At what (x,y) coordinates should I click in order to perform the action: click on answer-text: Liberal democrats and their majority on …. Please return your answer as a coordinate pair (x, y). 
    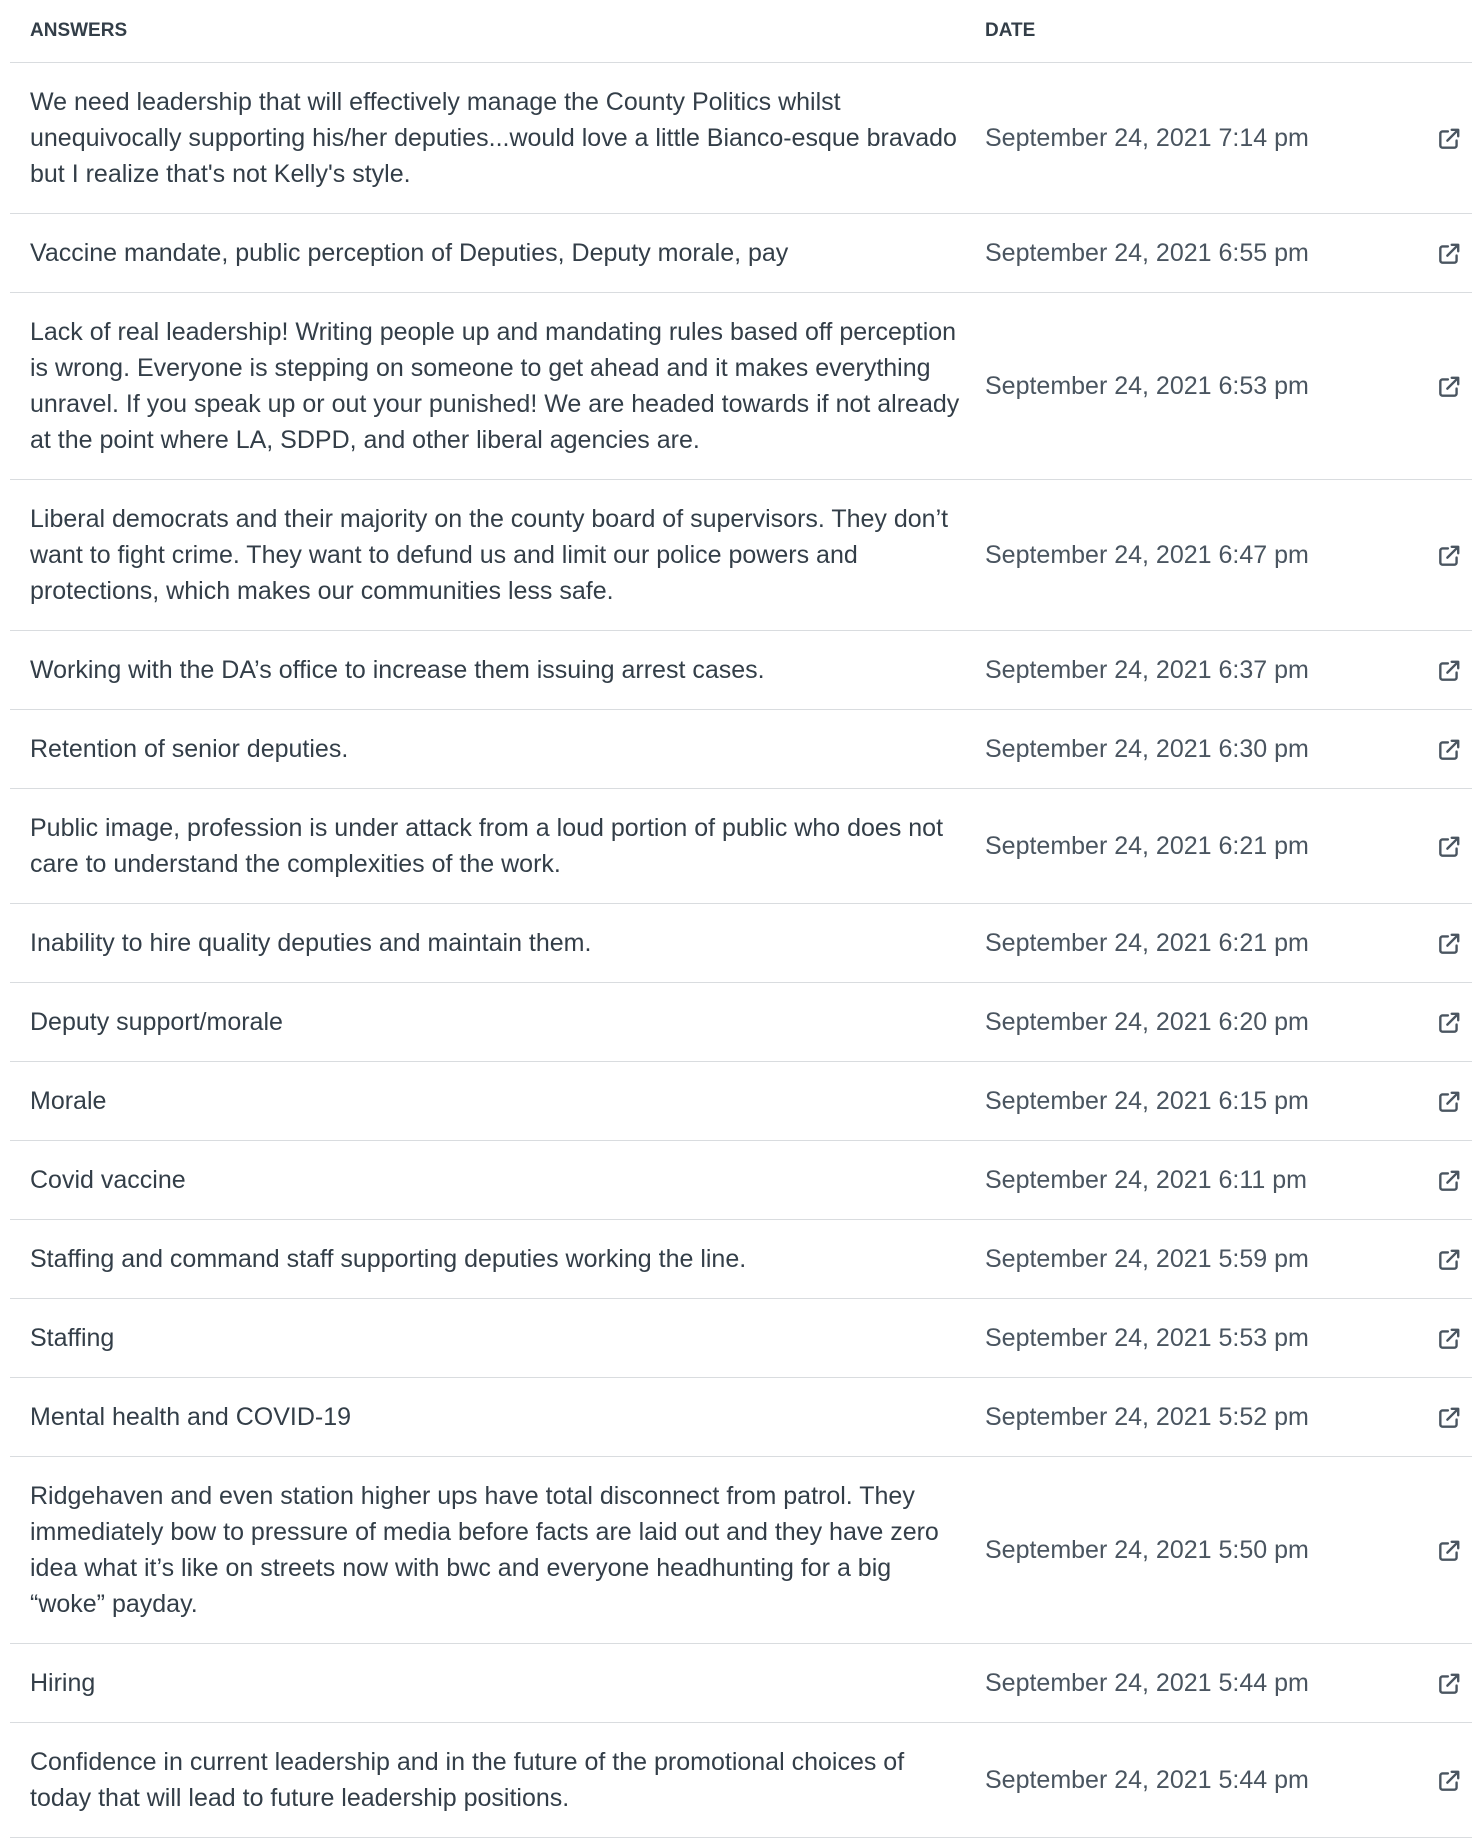
    Looking at the image, I should click on (497, 555).